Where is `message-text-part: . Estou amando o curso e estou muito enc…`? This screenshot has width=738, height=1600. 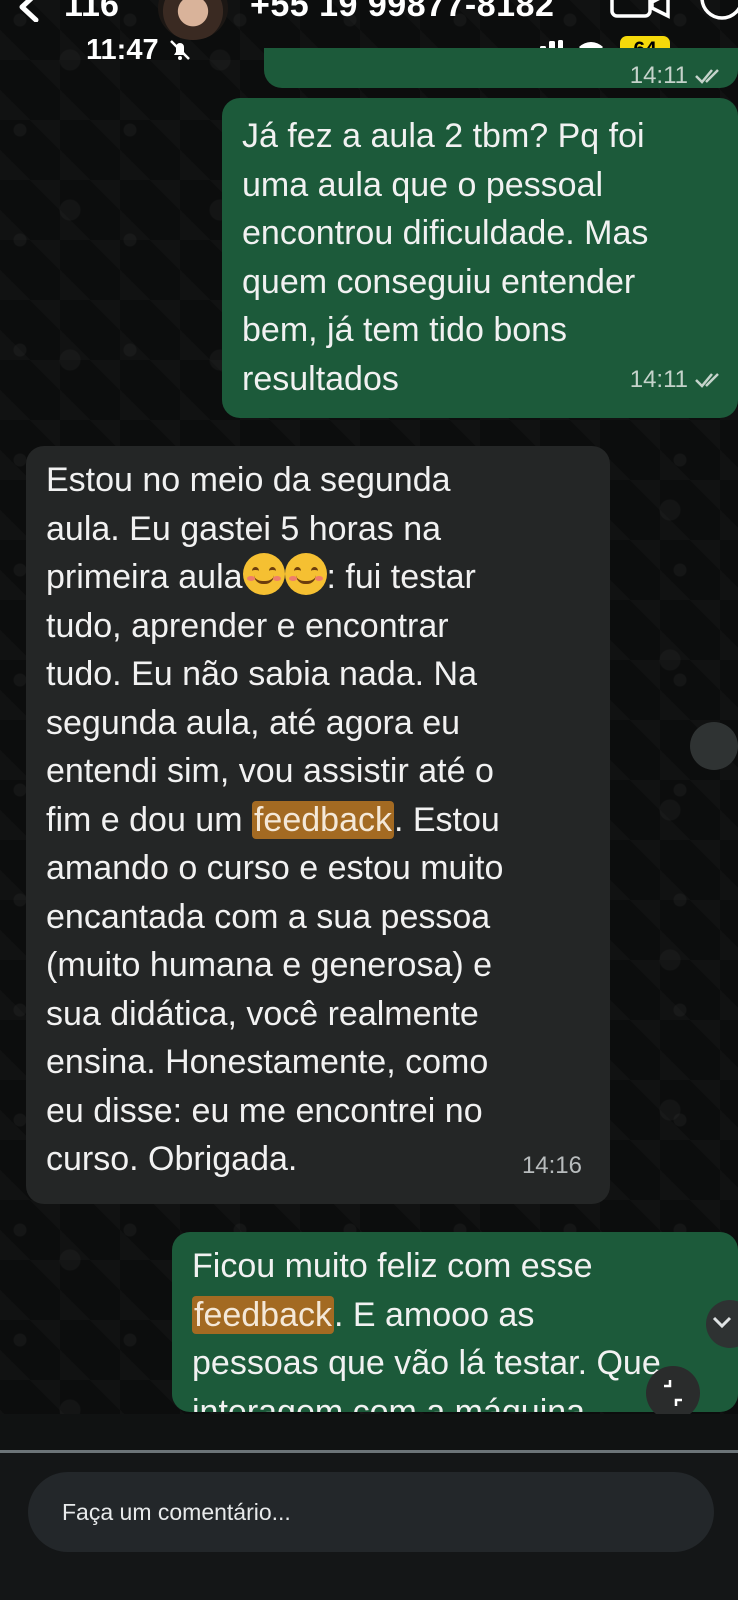 message-text-part: . Estou amando o curso e estou muito enc… is located at coordinates (275, 989).